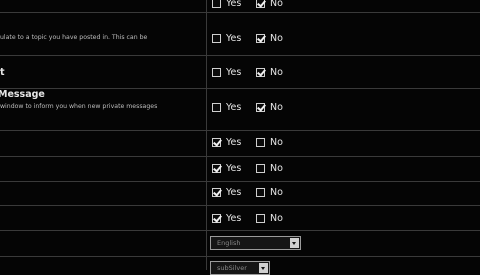 The image size is (480, 275). Describe the element at coordinates (229, 243) in the screenshot. I see `language-select-value: English` at that location.